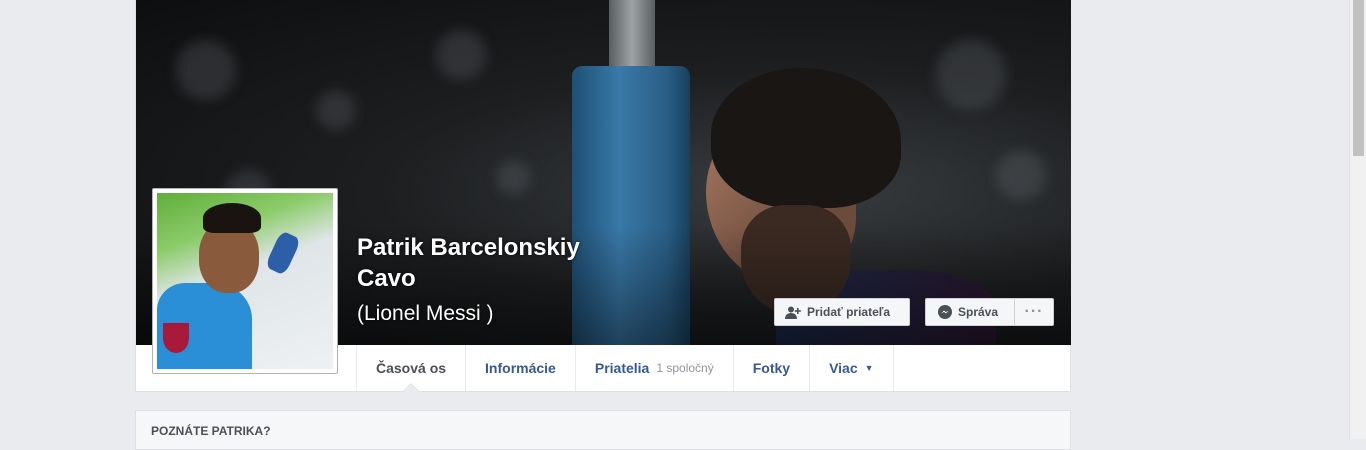 Image resolution: width=1366 pixels, height=450 pixels. What do you see at coordinates (793, 312) in the screenshot?
I see `add-friend-icon` at bounding box center [793, 312].